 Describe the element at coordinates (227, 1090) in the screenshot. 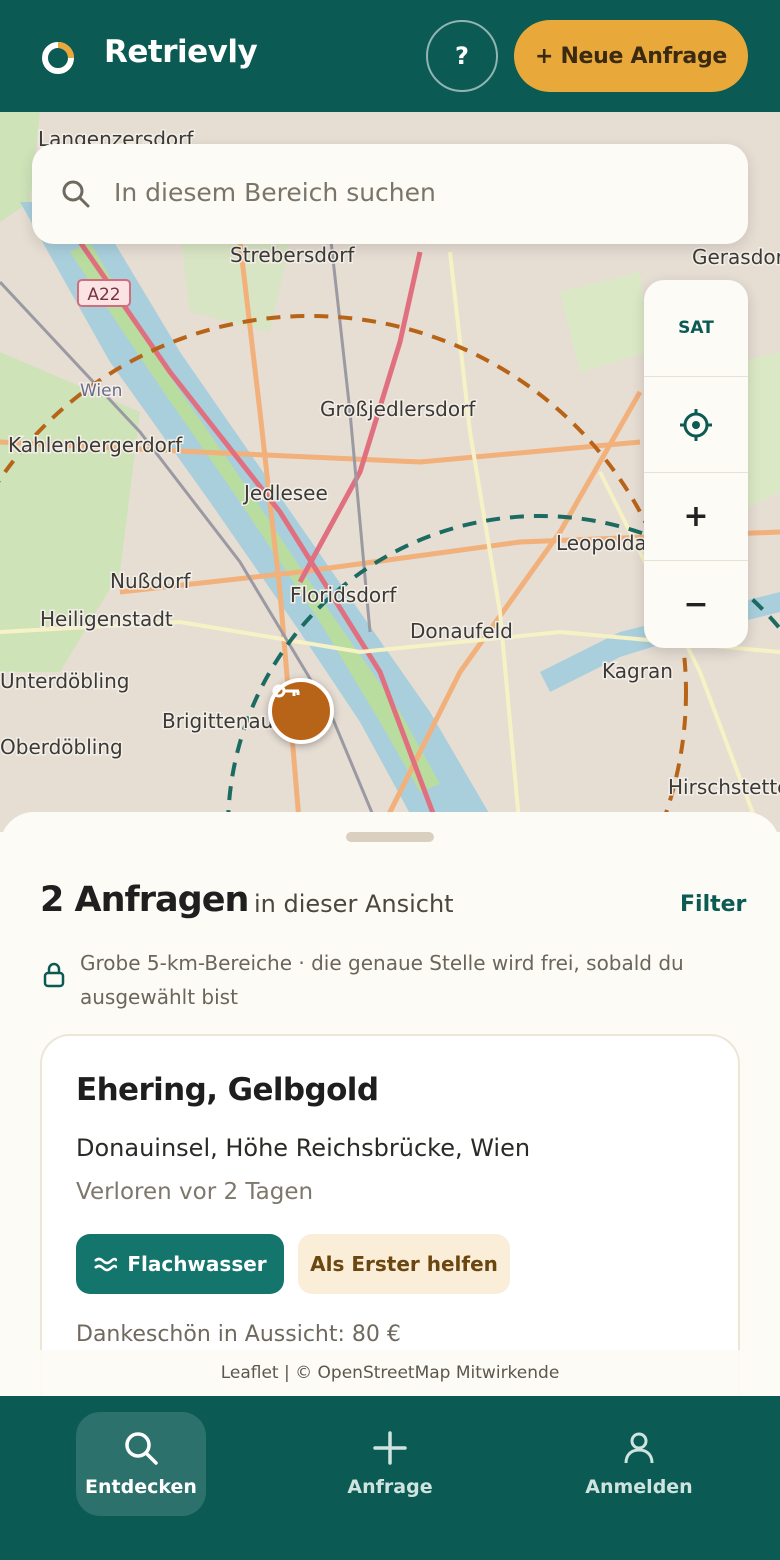

I see `request-title: Ehering, Gelbgold` at that location.